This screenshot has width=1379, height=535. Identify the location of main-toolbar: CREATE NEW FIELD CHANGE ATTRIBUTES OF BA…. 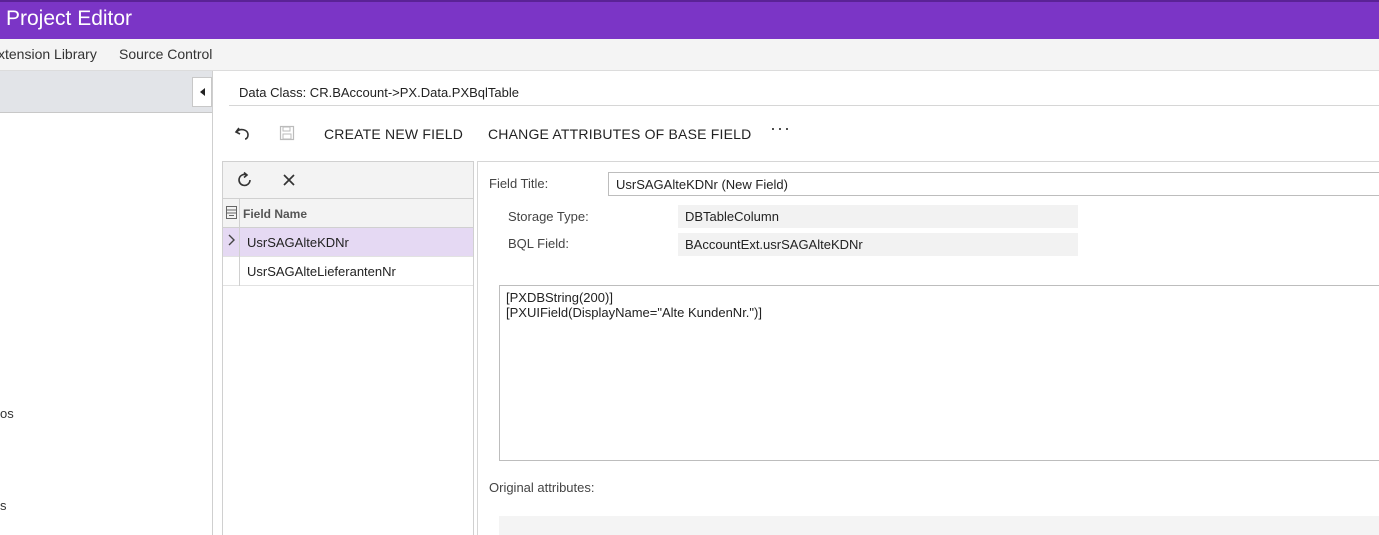
(800, 134).